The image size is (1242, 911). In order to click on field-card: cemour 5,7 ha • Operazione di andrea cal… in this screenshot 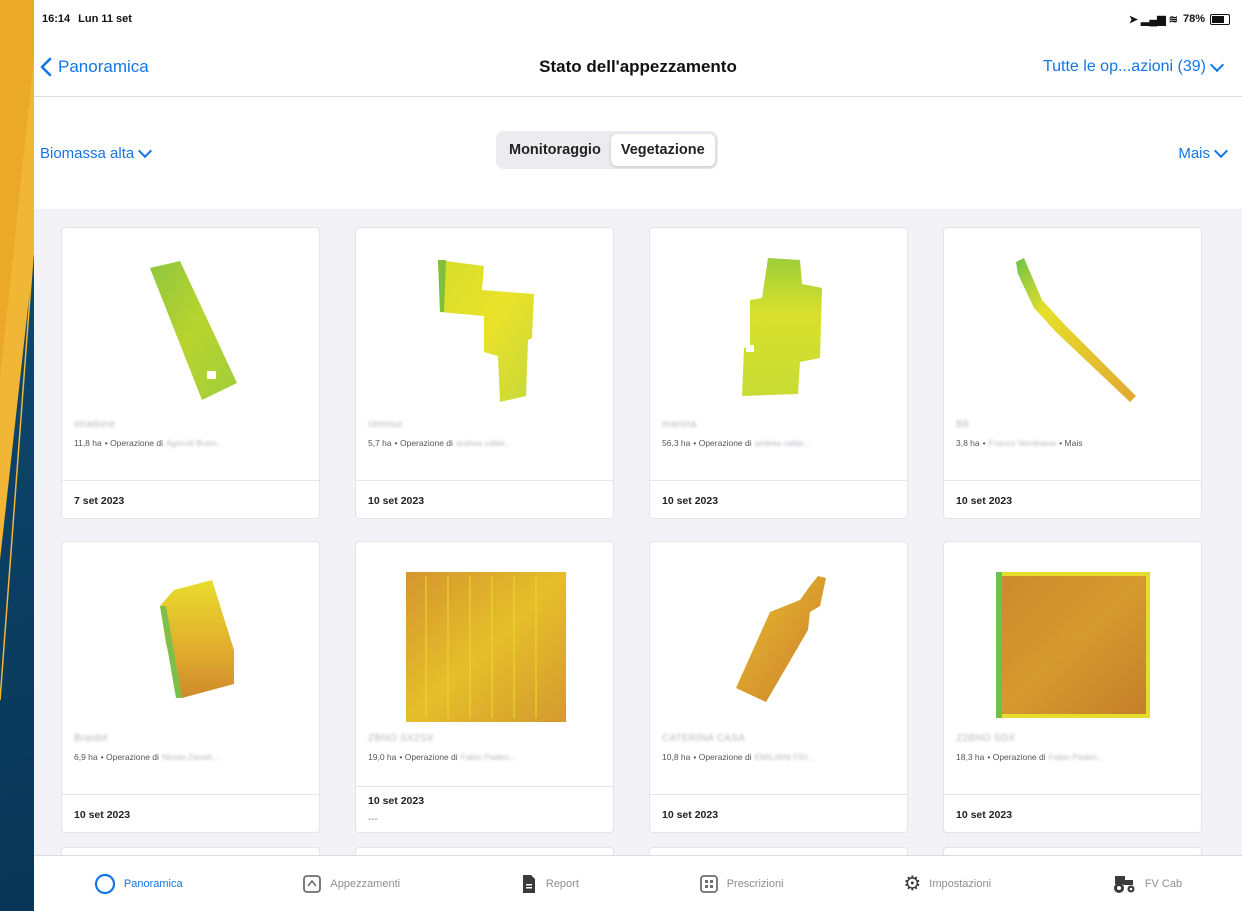, I will do `click(484, 373)`.